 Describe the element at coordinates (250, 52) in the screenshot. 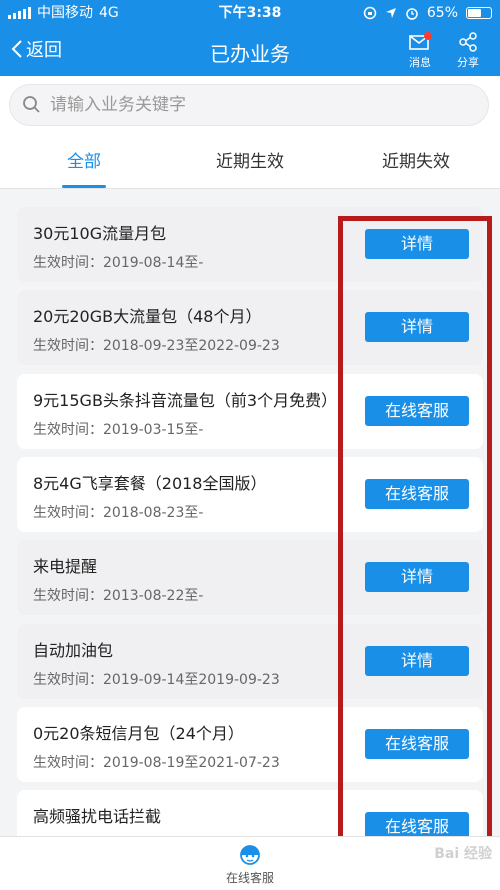

I see `nav-bar: 返回 已办业务 消息 分享` at that location.